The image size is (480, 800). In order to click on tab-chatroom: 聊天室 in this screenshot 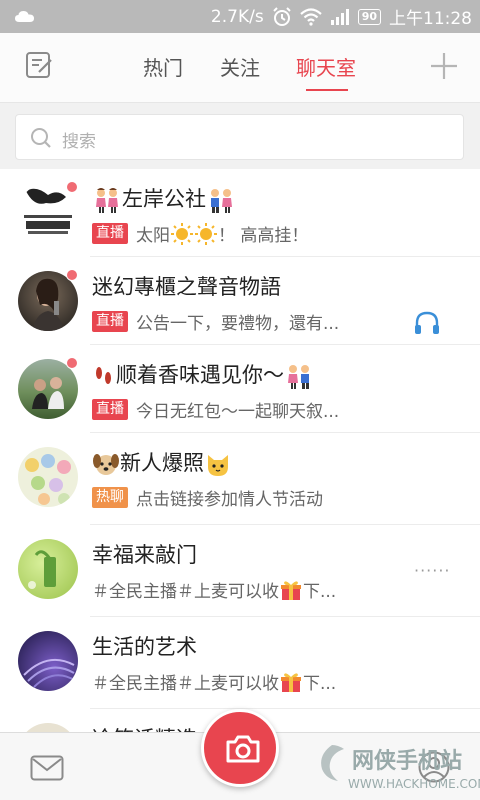, I will do `click(326, 66)`.